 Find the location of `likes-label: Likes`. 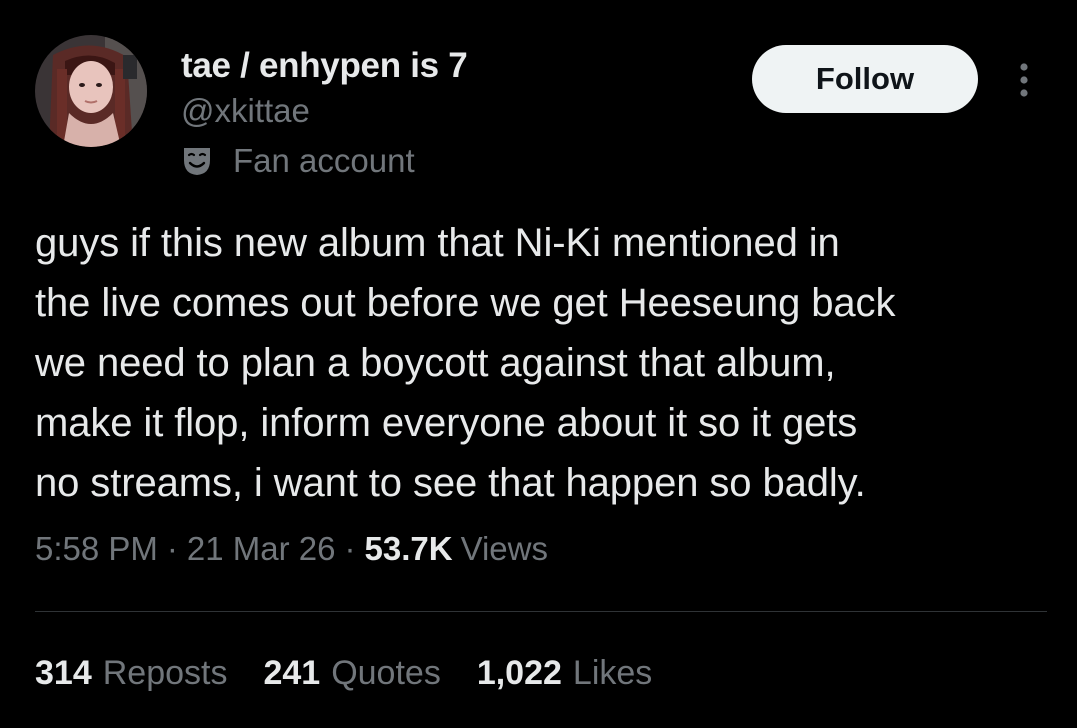

likes-label: Likes is located at coordinates (612, 673).